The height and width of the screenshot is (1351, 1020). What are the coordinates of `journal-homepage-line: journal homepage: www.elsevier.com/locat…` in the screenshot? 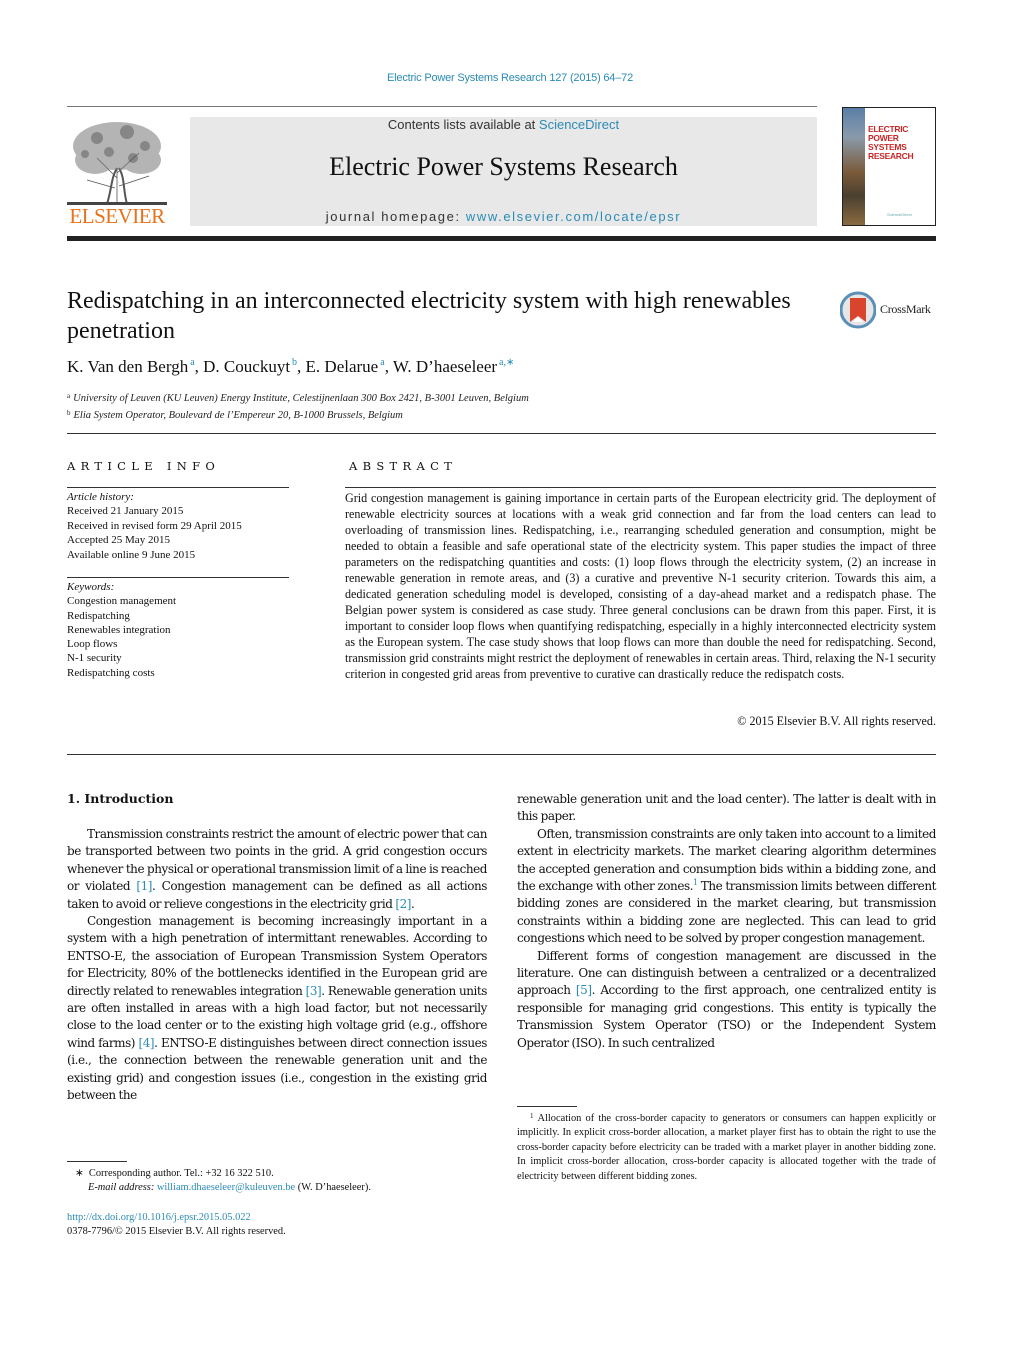 It's located at (503, 216).